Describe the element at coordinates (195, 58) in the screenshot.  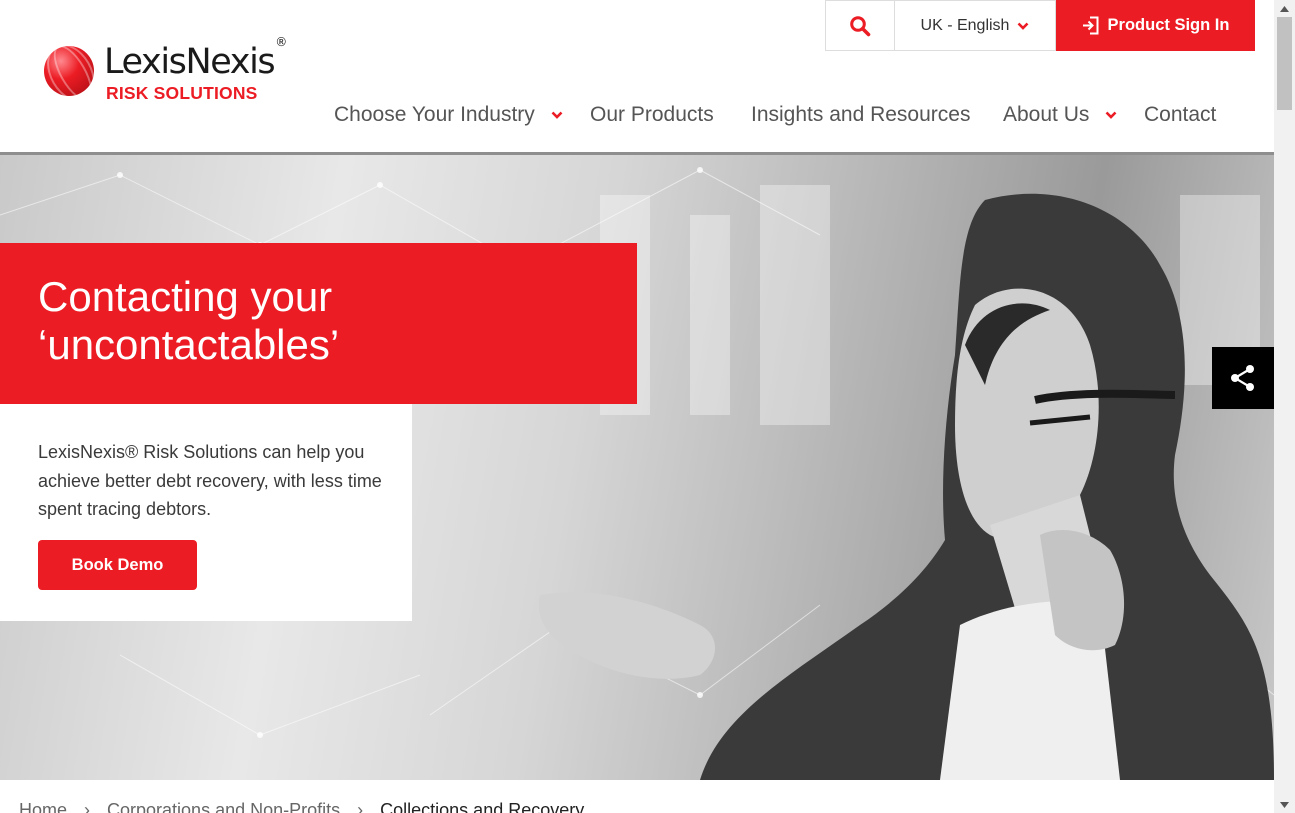
I see `logo-wordmark: LexisNexis®` at that location.